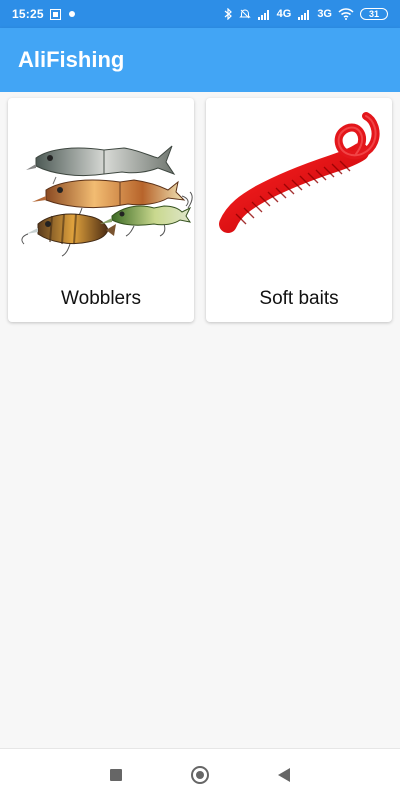  I want to click on status-bar: 15:25 4G 3G 31, so click(200, 14).